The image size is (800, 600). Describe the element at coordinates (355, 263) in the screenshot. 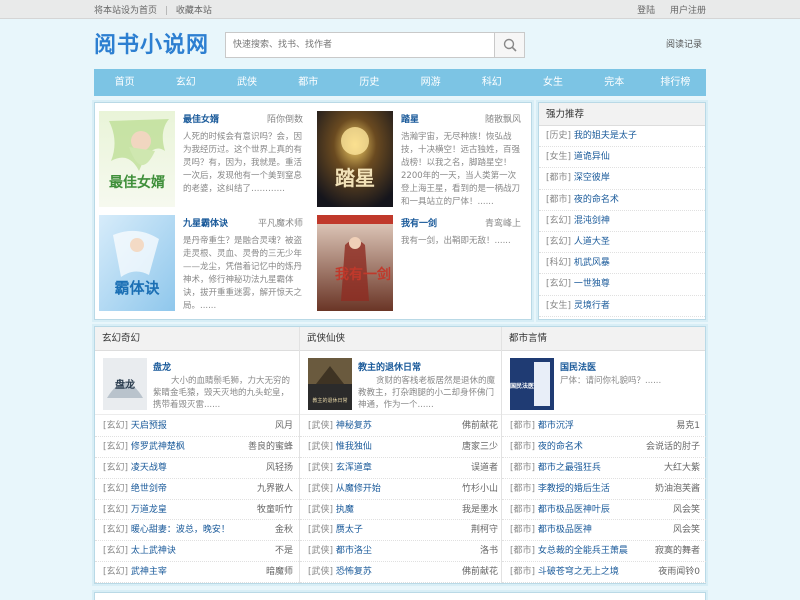

I see `book-cover: 我有一剑` at that location.